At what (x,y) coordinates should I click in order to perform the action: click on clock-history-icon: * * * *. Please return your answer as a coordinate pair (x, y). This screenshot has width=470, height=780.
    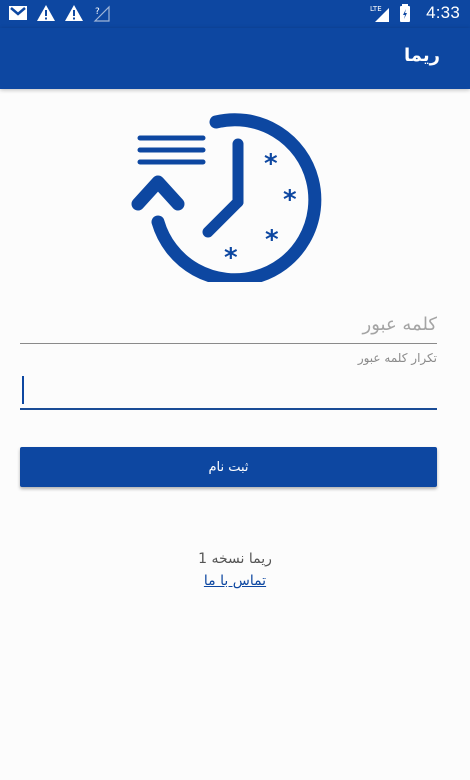
    Looking at the image, I should click on (228, 195).